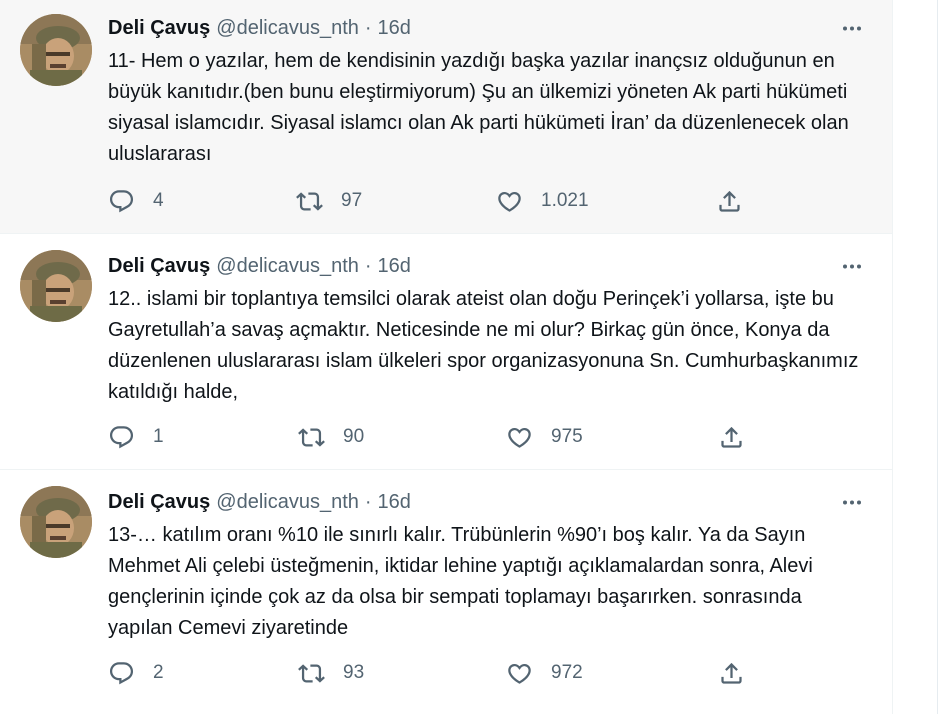  I want to click on reply-button: 1, so click(136, 437).